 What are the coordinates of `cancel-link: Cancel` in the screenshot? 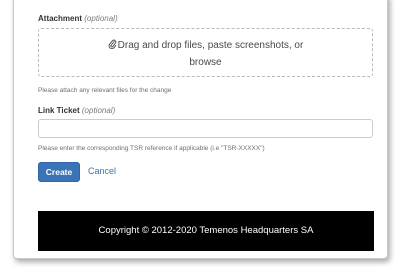 It's located at (102, 171).